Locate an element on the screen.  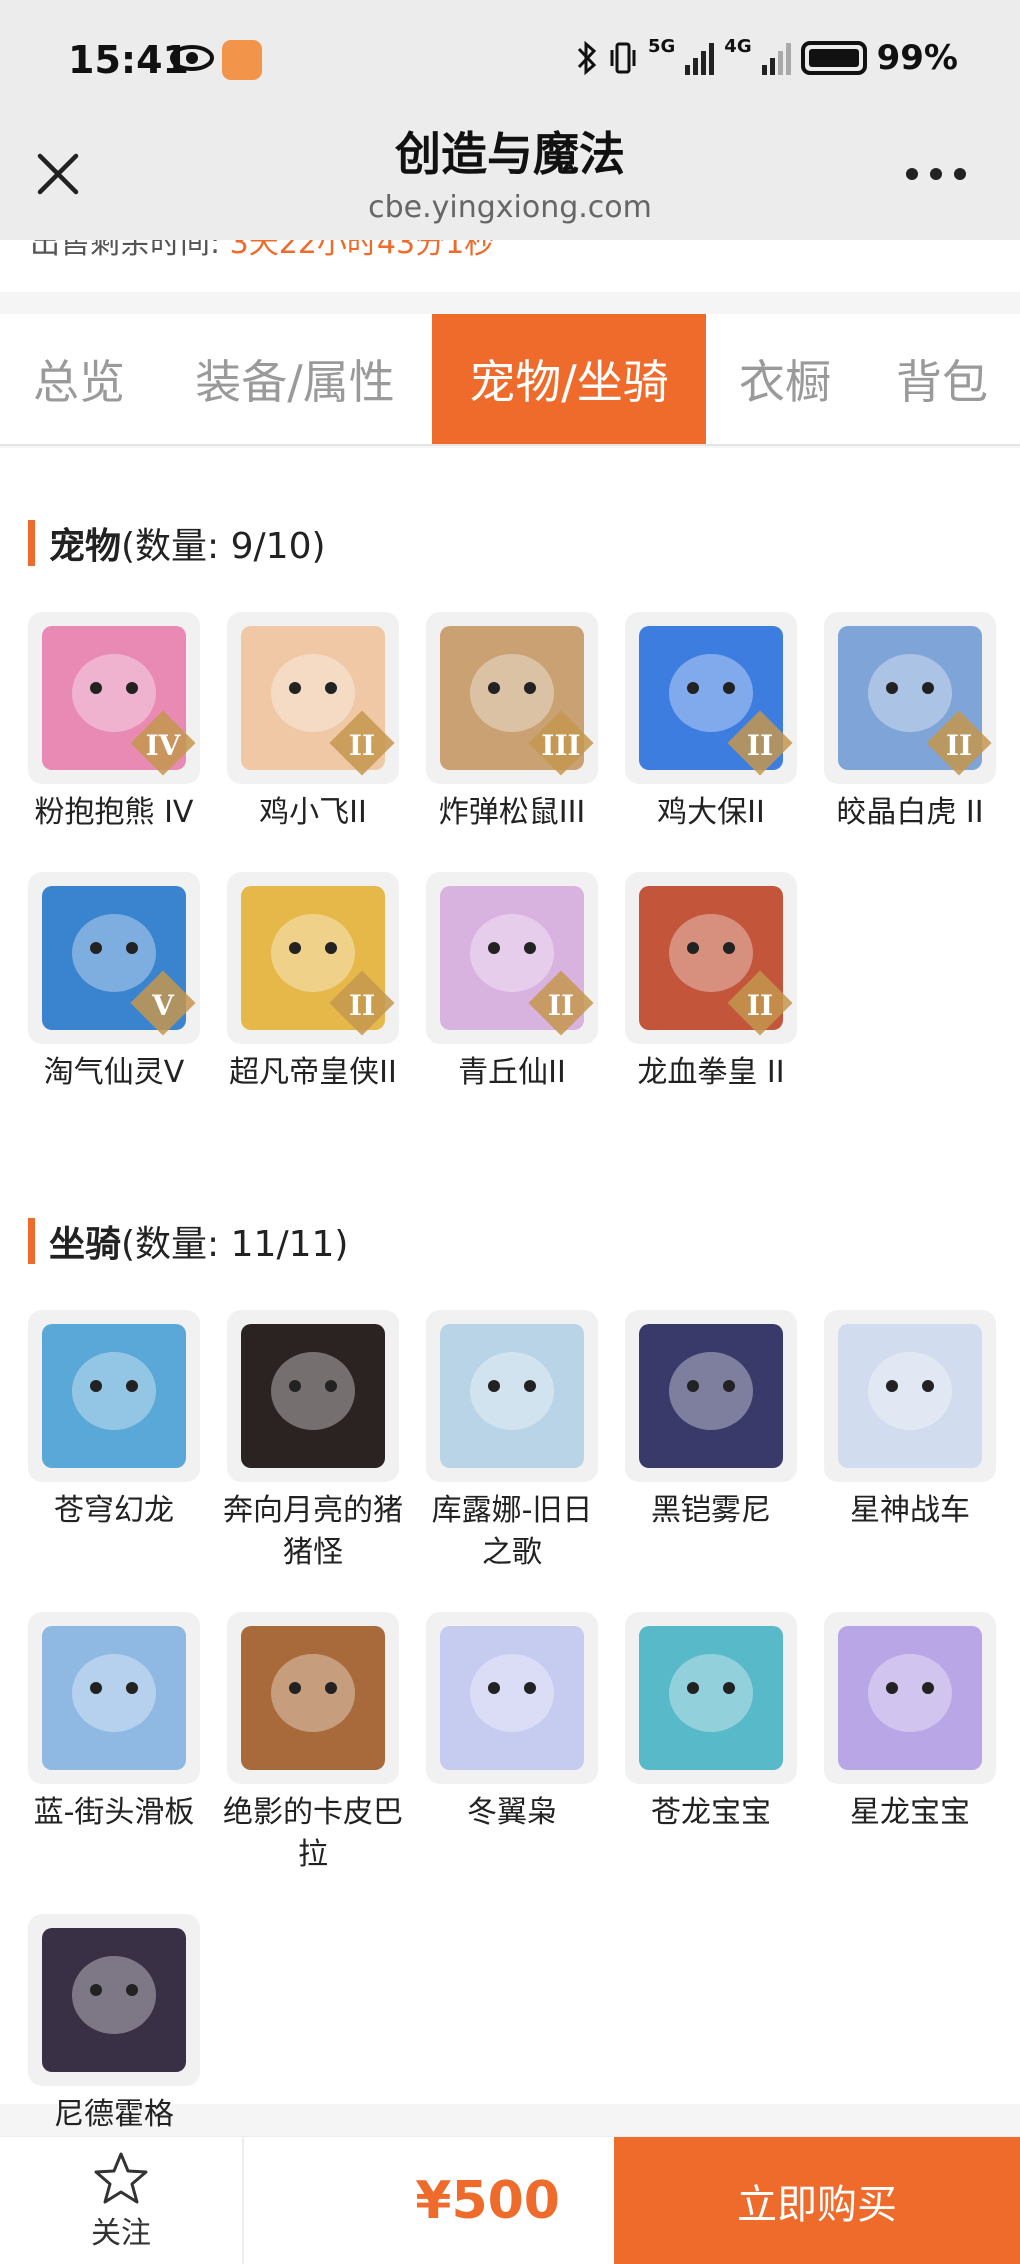
mount-name: 黑铠雾尼 is located at coordinates (711, 1510).